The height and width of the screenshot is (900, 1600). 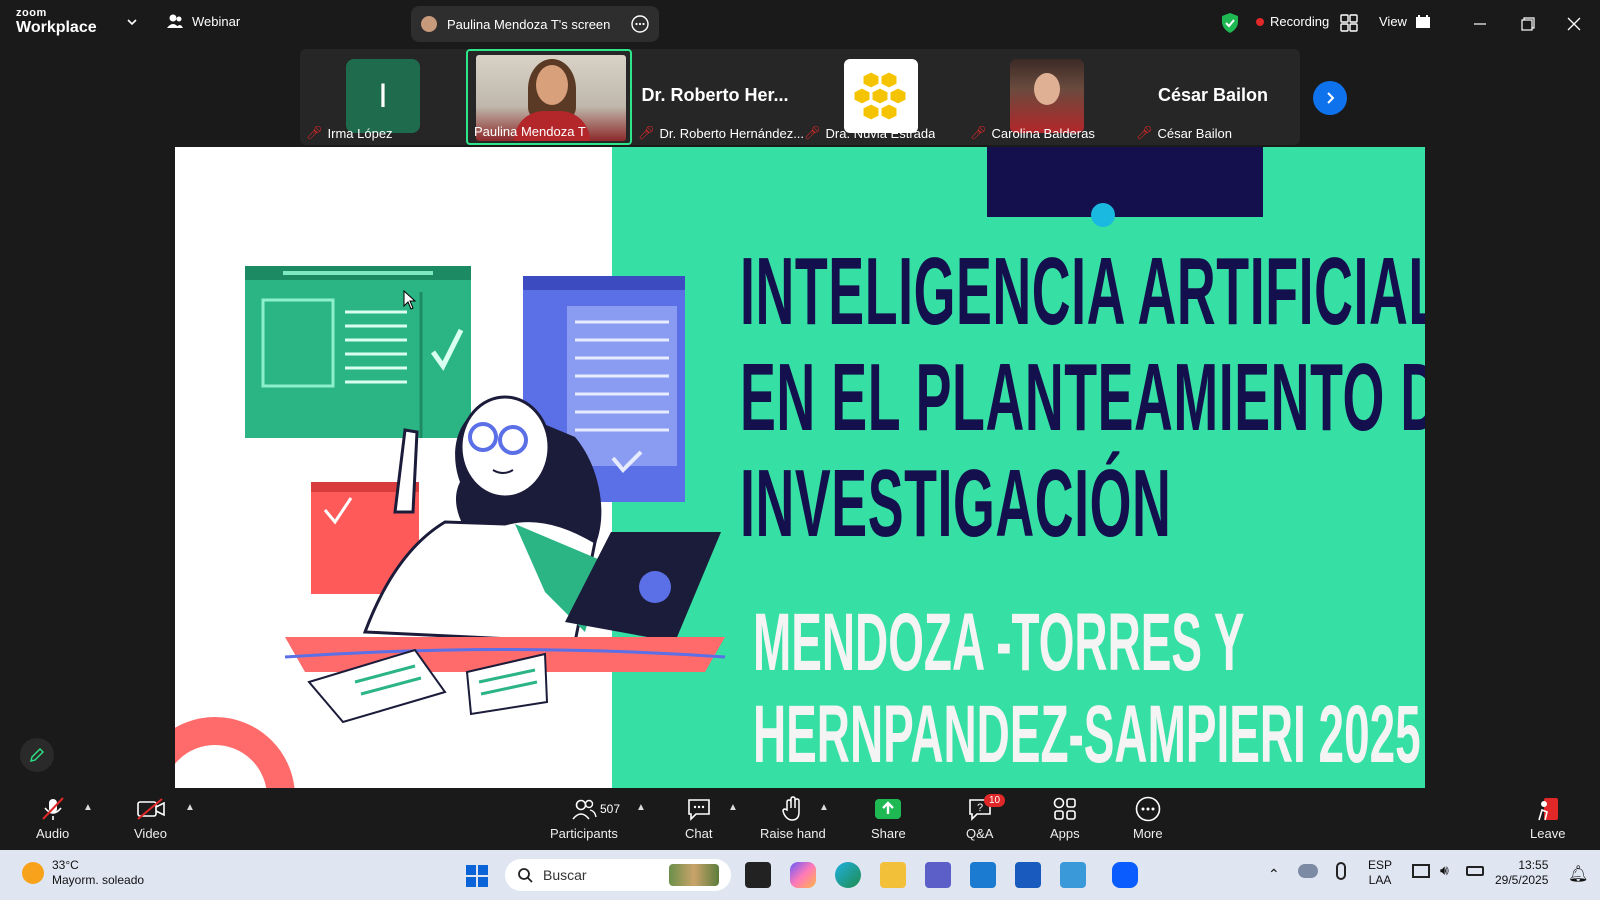 I want to click on video-button: Video, so click(x=150, y=818).